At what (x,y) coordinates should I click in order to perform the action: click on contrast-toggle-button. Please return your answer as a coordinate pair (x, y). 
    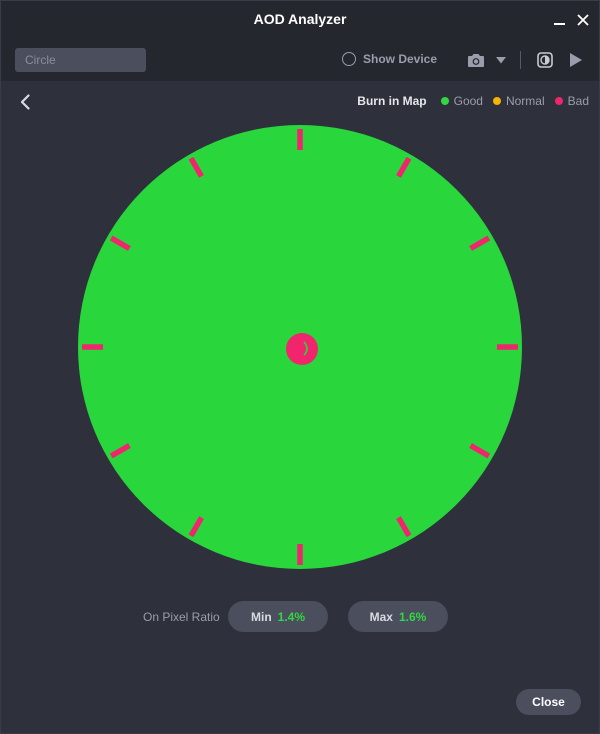
    Looking at the image, I should click on (545, 60).